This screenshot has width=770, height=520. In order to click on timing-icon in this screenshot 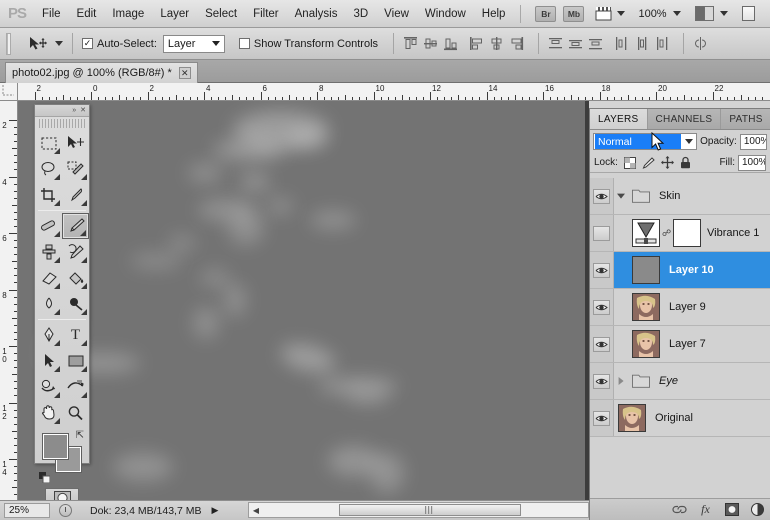, I will do `click(65, 510)`.